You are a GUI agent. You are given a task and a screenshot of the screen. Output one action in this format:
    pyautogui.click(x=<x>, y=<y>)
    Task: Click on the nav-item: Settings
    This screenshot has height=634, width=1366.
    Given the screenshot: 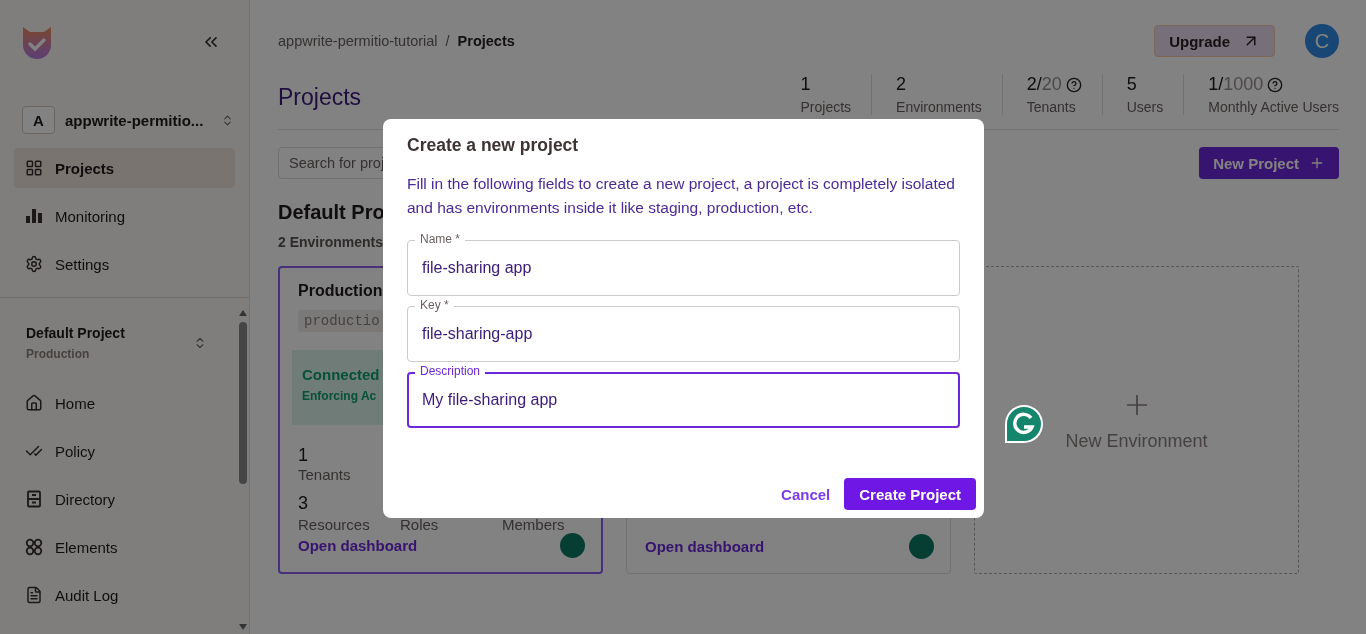 What is the action you would take?
    pyautogui.click(x=124, y=264)
    